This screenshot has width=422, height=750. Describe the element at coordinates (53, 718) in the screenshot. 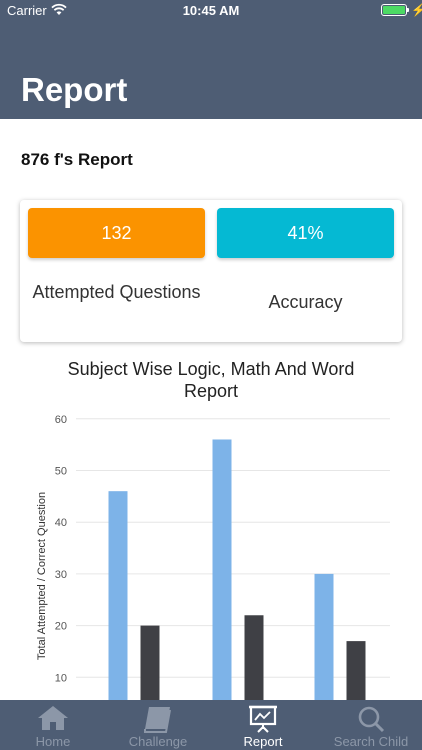

I see `home-icon` at that location.